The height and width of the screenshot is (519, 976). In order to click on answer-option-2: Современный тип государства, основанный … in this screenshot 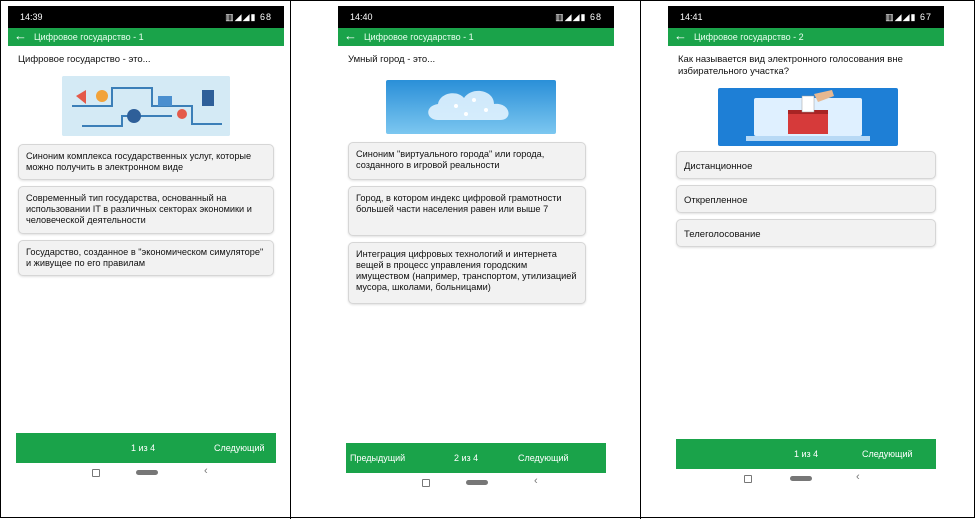, I will do `click(146, 210)`.